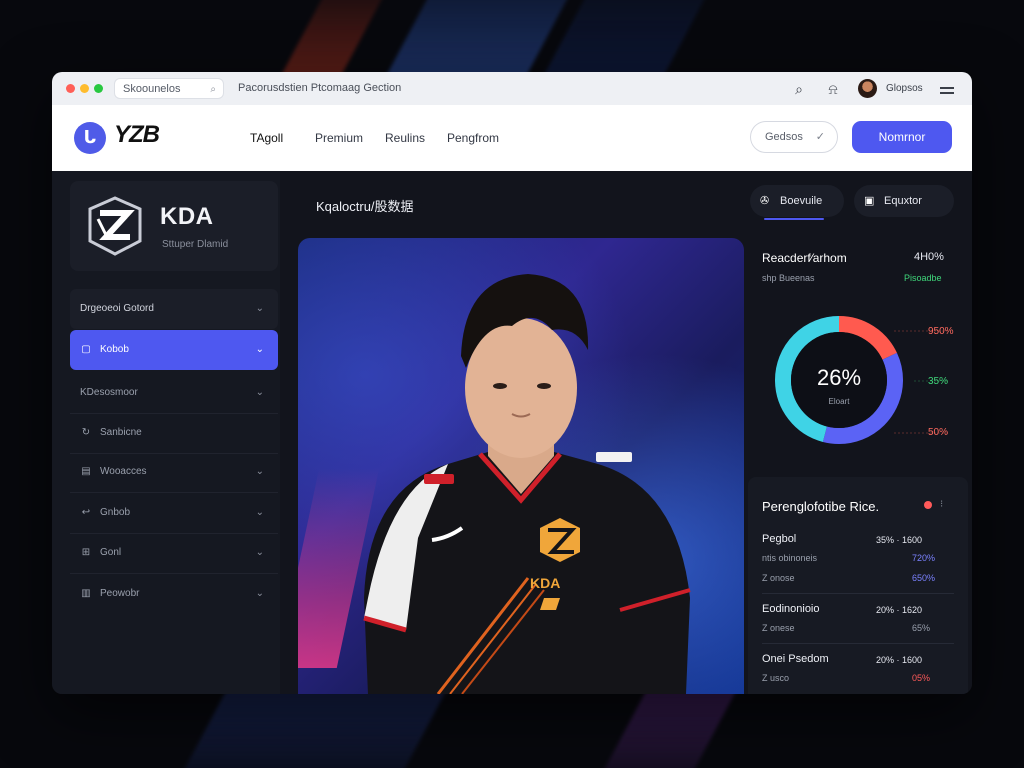 The image size is (1024, 768). Describe the element at coordinates (790, 558) in the screenshot. I see `stat-row-sub: ntis obinoneis` at that location.